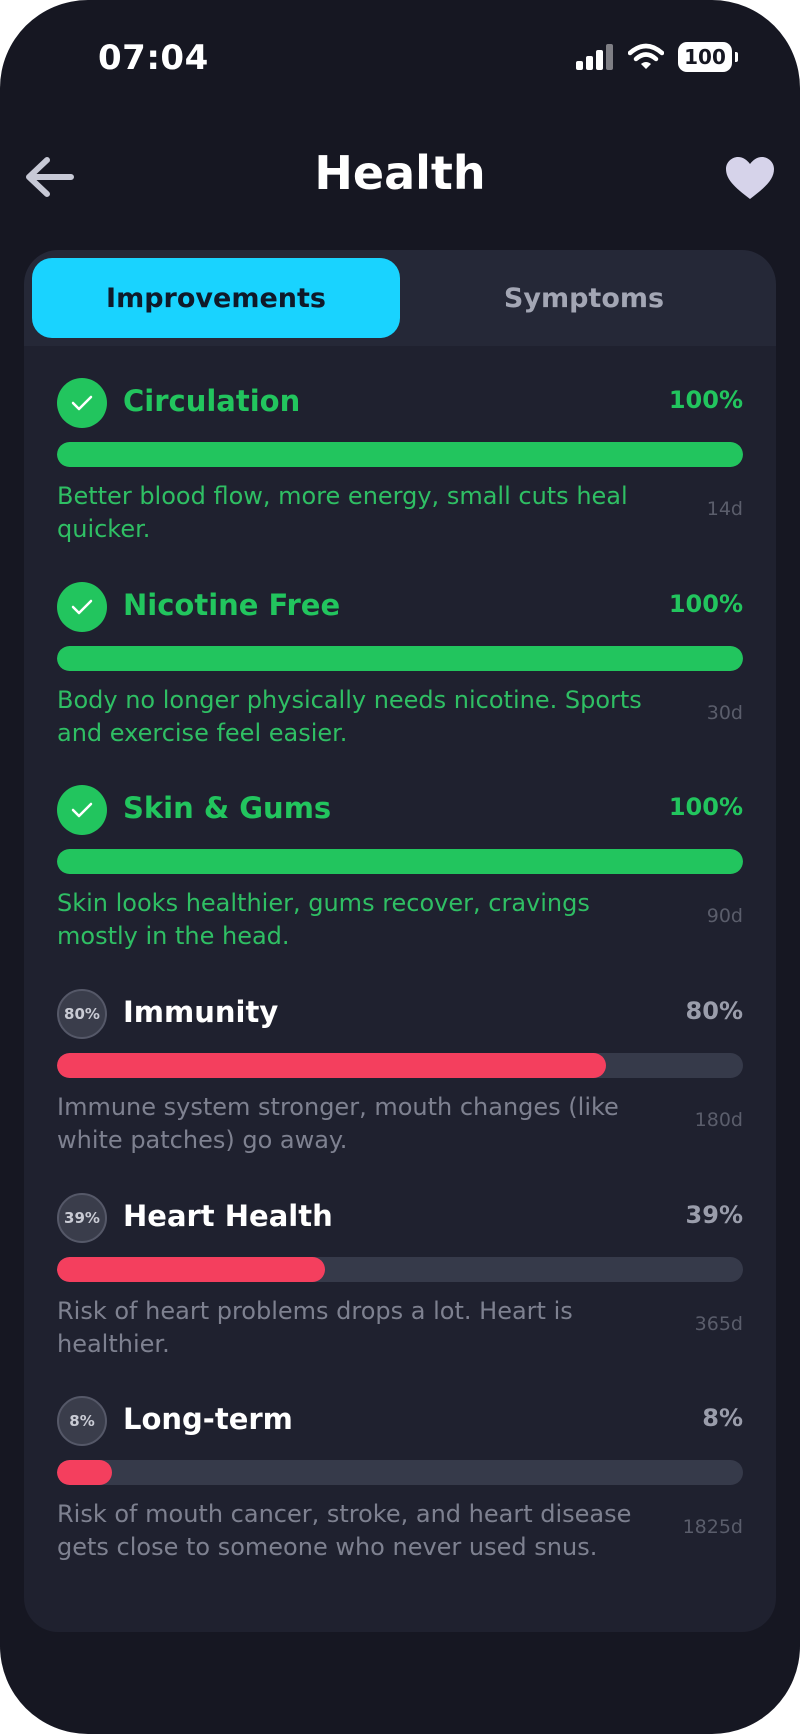 This screenshot has height=1734, width=800. I want to click on item-title: Heart Health, so click(228, 1216).